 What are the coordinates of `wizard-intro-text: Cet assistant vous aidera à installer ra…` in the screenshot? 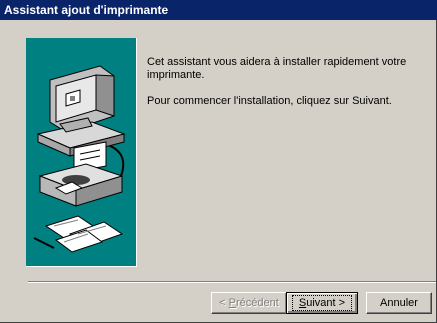 It's located at (282, 88).